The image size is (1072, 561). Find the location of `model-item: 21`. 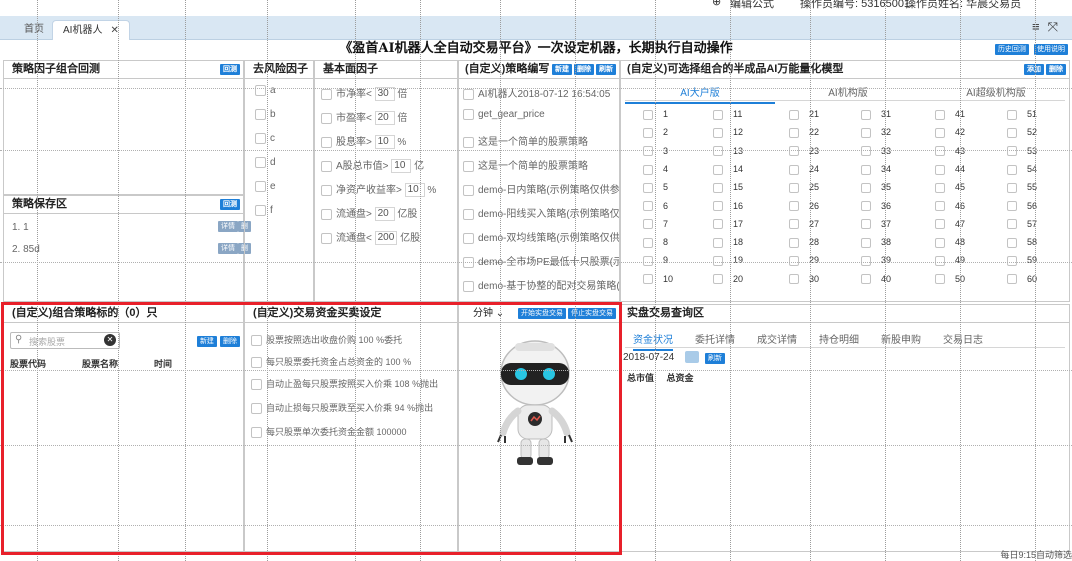

model-item: 21 is located at coordinates (804, 114).